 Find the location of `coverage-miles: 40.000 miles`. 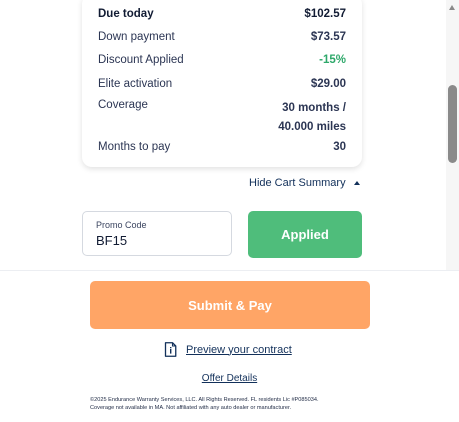

coverage-miles: 40.000 miles is located at coordinates (312, 127).